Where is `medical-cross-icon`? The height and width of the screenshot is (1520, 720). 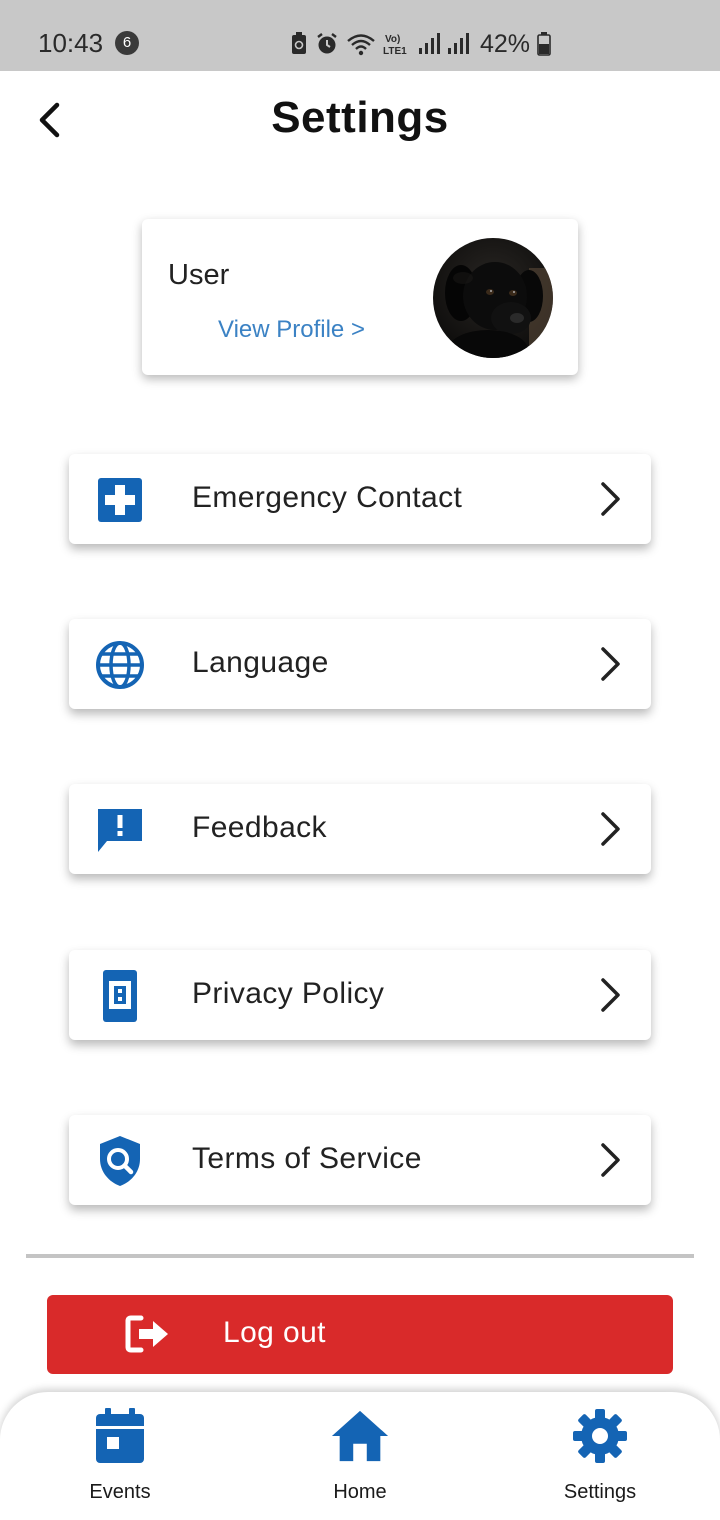
medical-cross-icon is located at coordinates (120, 500).